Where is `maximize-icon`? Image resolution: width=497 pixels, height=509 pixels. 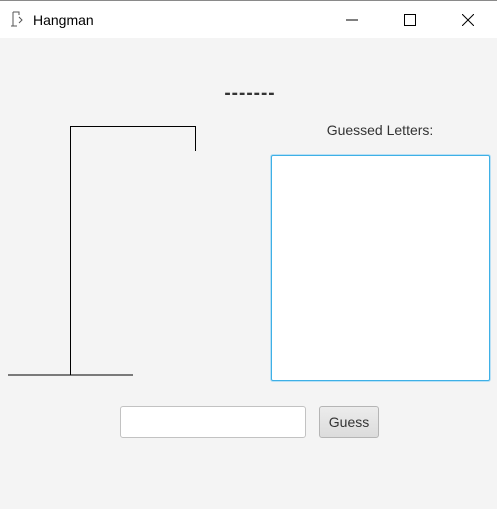 maximize-icon is located at coordinates (410, 19).